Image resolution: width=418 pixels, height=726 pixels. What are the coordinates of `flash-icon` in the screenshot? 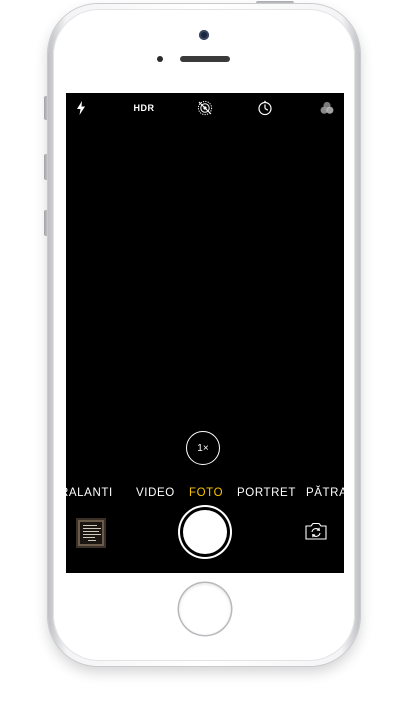 It's located at (81, 108).